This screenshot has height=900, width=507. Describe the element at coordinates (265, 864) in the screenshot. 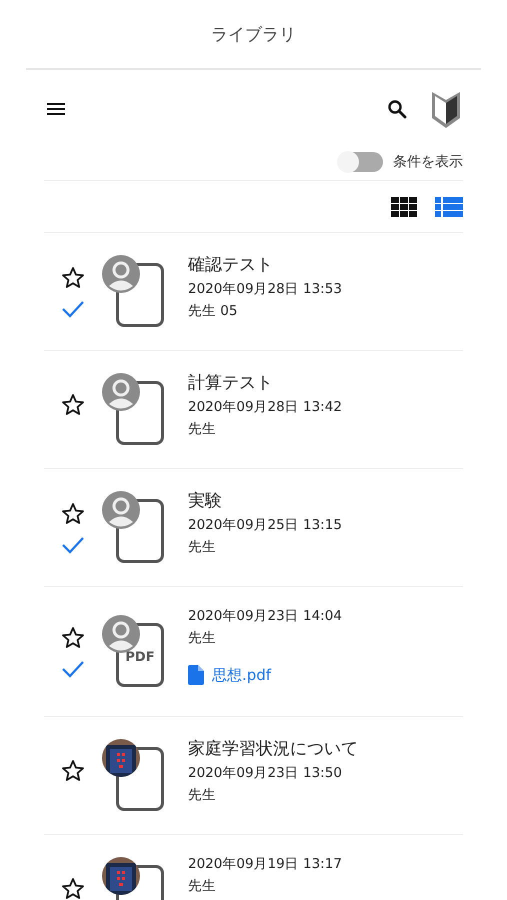

I see `item-date: 2020年09月19日 13:17` at that location.